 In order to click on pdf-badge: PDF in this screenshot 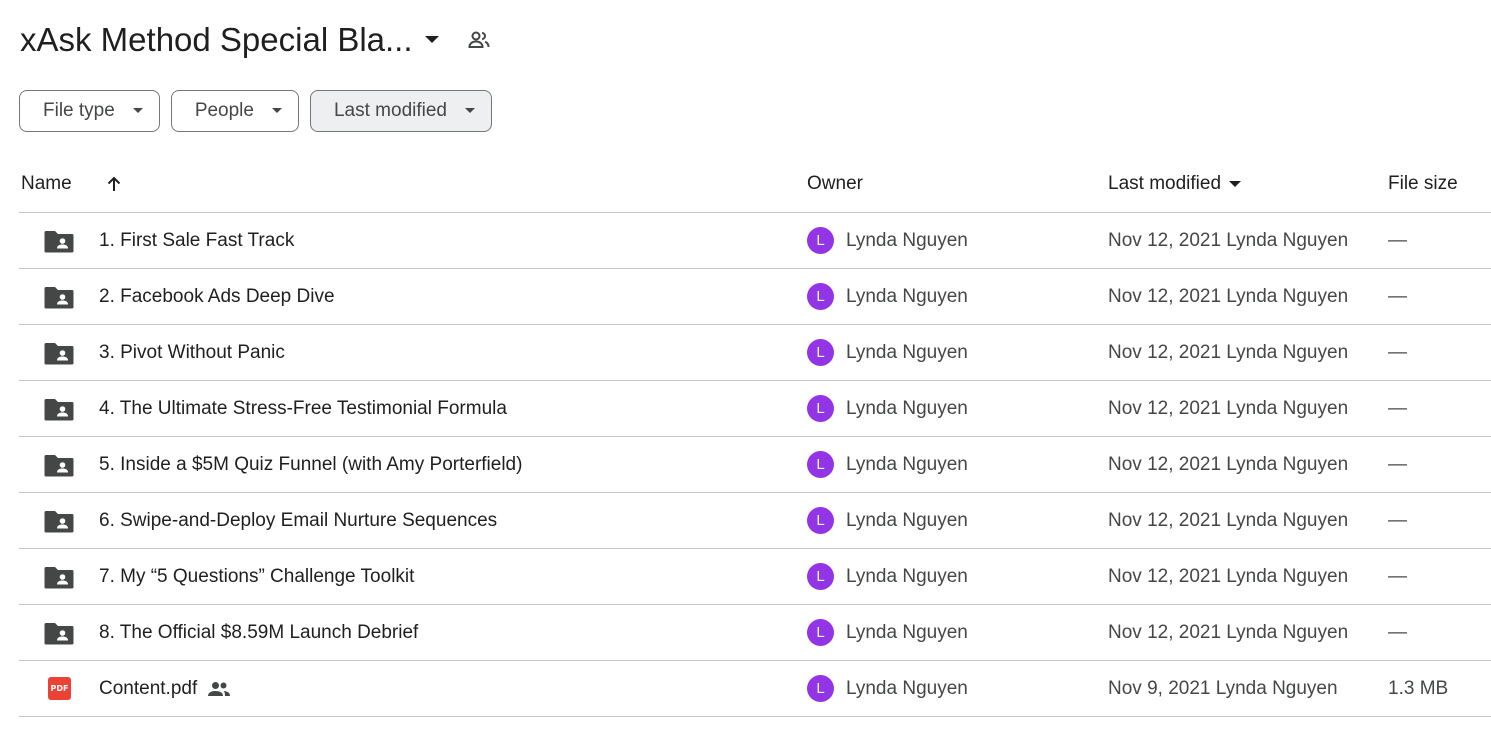, I will do `click(59, 688)`.